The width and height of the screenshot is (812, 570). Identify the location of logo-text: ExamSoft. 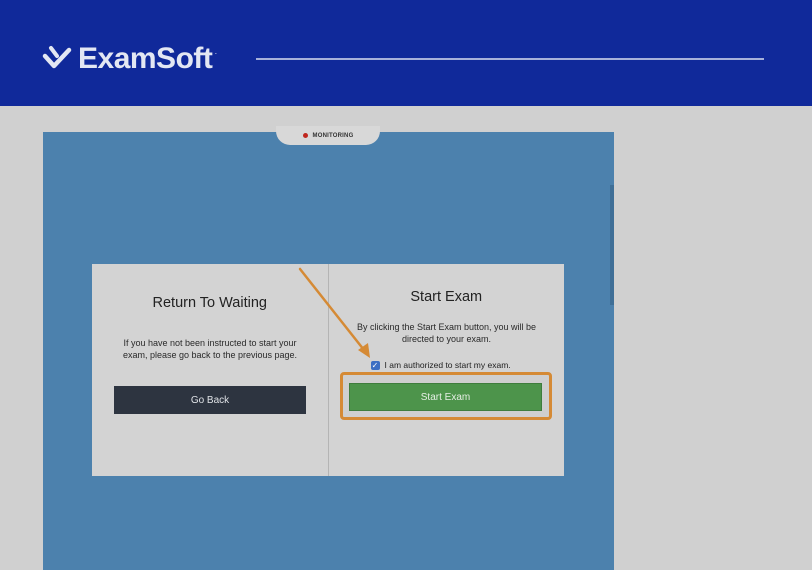
(145, 58).